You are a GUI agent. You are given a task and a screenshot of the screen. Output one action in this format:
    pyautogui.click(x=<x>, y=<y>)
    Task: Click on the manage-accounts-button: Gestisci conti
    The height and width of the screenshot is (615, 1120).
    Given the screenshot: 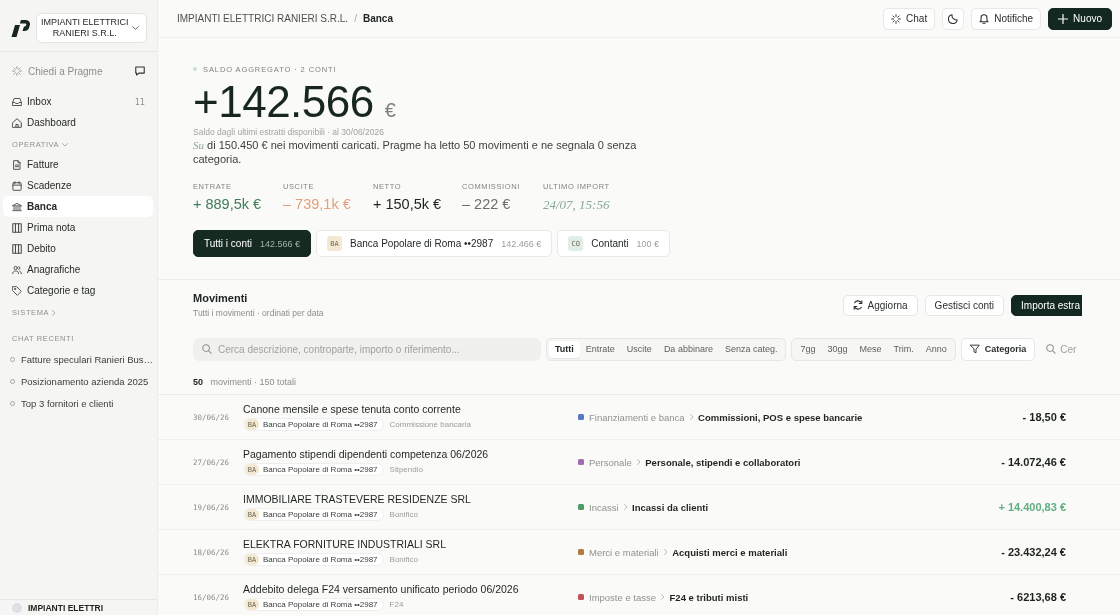 What is the action you would take?
    pyautogui.click(x=964, y=305)
    